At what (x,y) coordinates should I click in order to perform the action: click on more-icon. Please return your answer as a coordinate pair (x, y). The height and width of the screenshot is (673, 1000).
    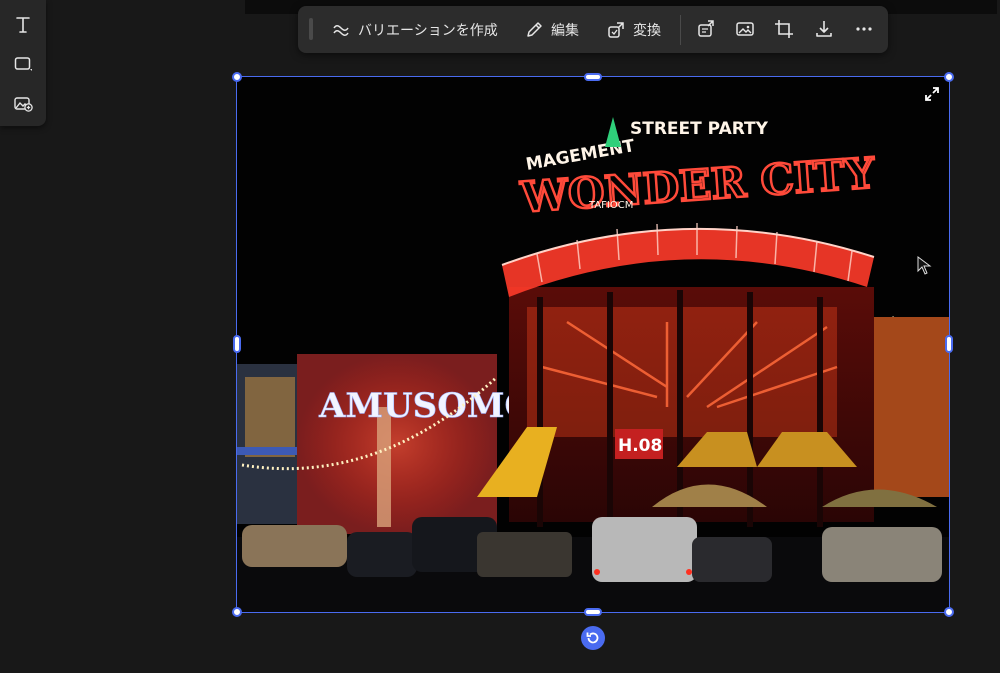
    Looking at the image, I should click on (864, 29).